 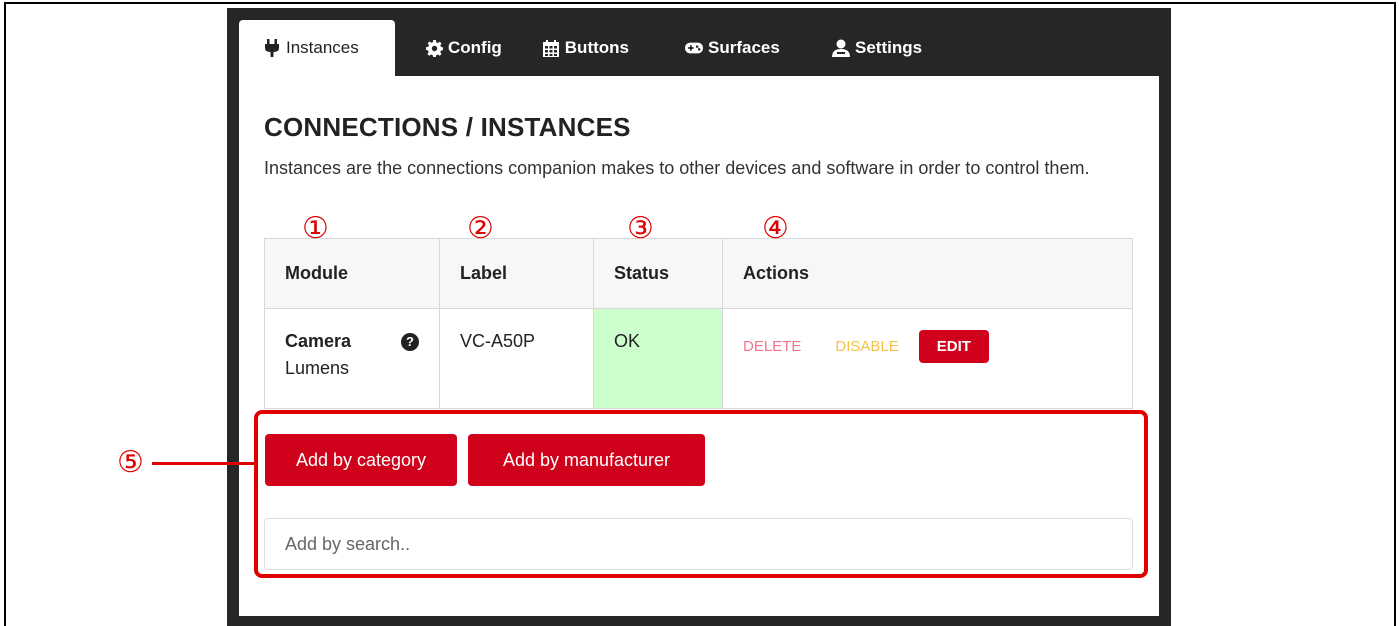 I want to click on tab-config-label: Config, so click(x=475, y=47).